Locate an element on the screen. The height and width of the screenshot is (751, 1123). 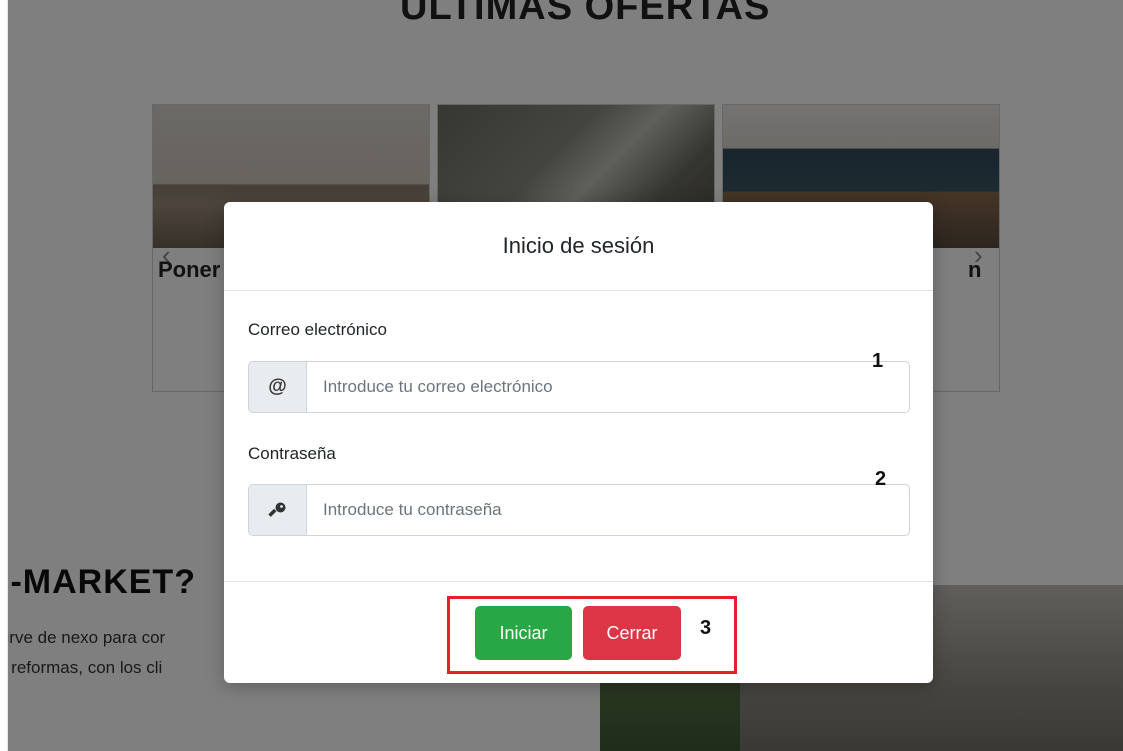
modal-title: Inicio de sesión is located at coordinates (578, 245).